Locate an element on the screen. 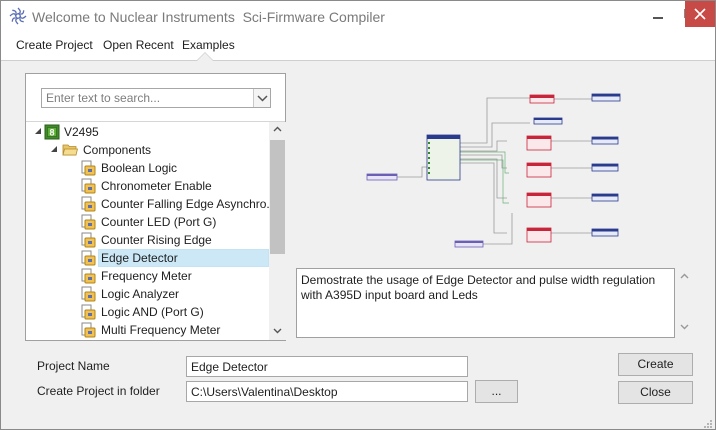 The height and width of the screenshot is (430, 716). tree-item-label: Logic AND (Port G) is located at coordinates (152, 312).